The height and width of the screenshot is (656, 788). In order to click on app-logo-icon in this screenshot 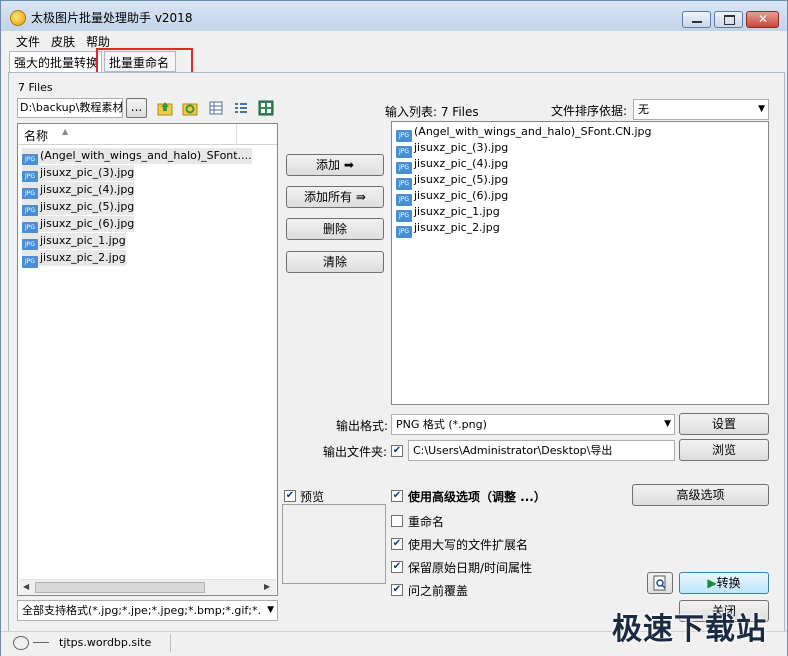, I will do `click(18, 18)`.